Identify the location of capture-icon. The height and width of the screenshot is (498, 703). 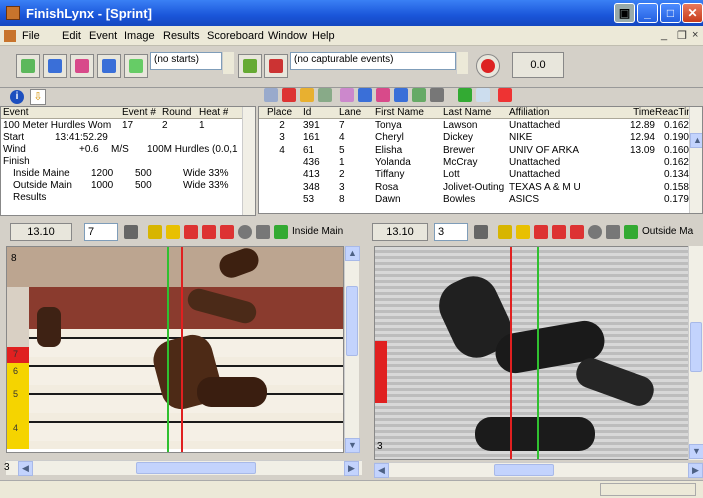
(28, 66).